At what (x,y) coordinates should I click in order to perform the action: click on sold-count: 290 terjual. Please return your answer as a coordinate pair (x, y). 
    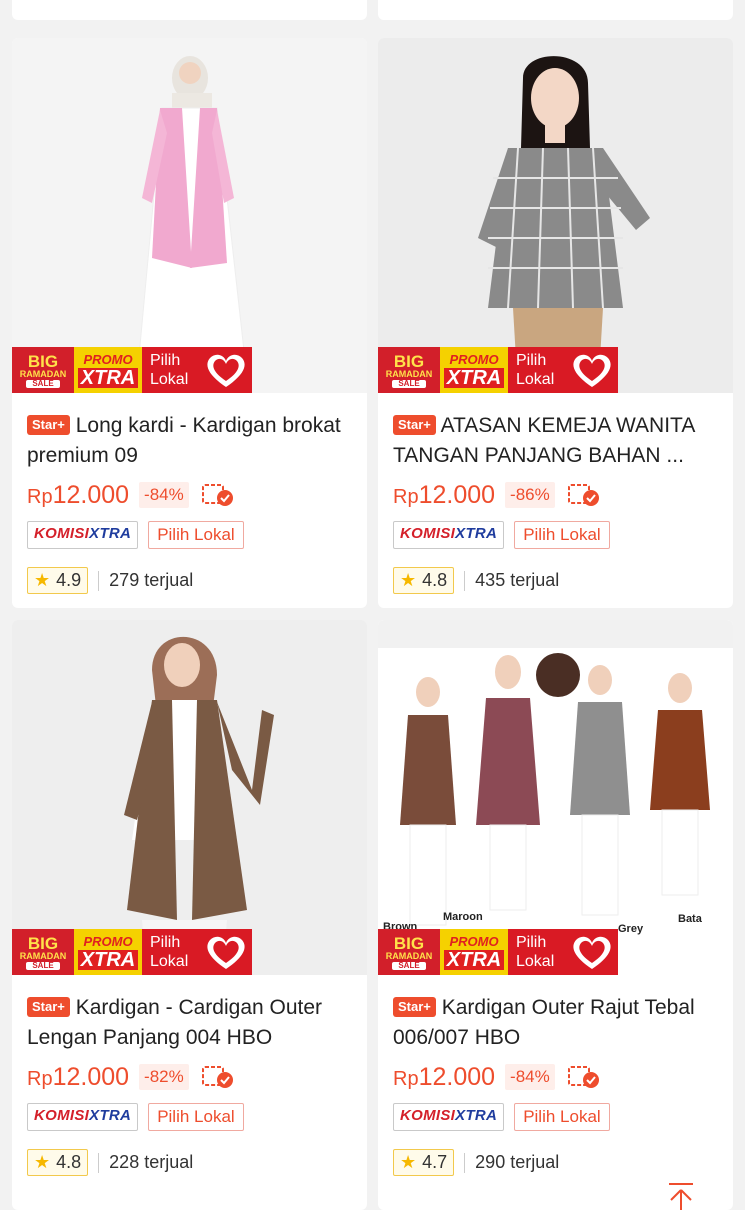
    Looking at the image, I should click on (517, 1162).